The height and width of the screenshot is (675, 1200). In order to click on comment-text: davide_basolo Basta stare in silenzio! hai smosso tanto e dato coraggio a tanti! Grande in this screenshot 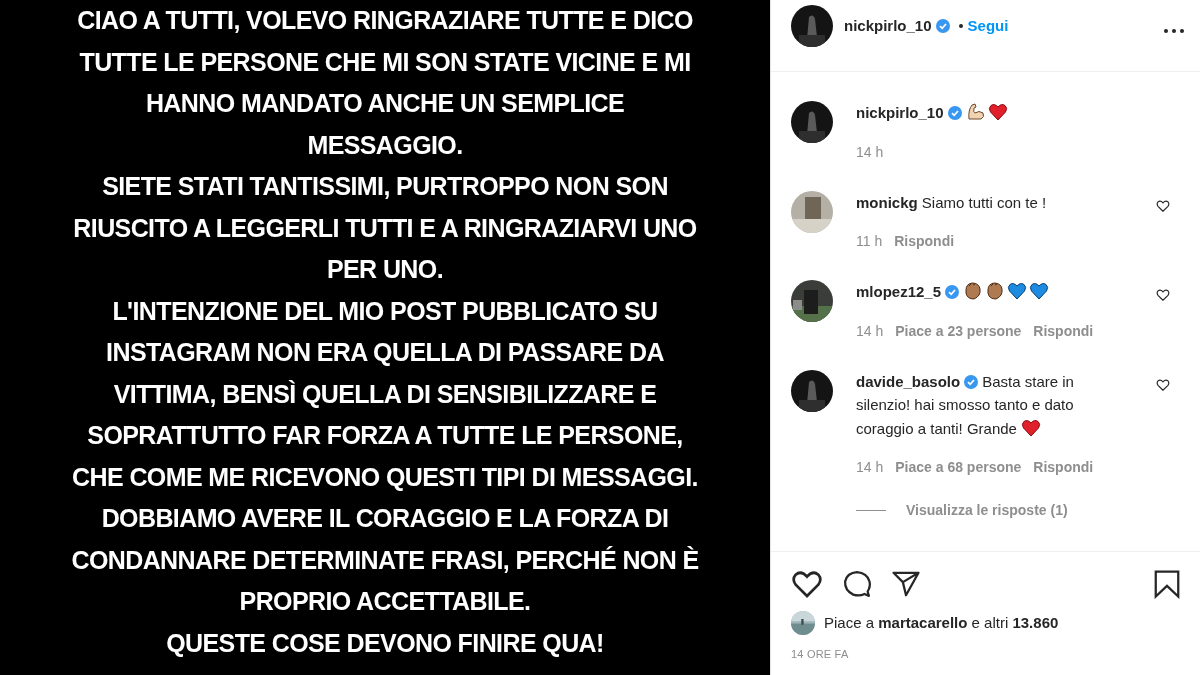, I will do `click(965, 405)`.